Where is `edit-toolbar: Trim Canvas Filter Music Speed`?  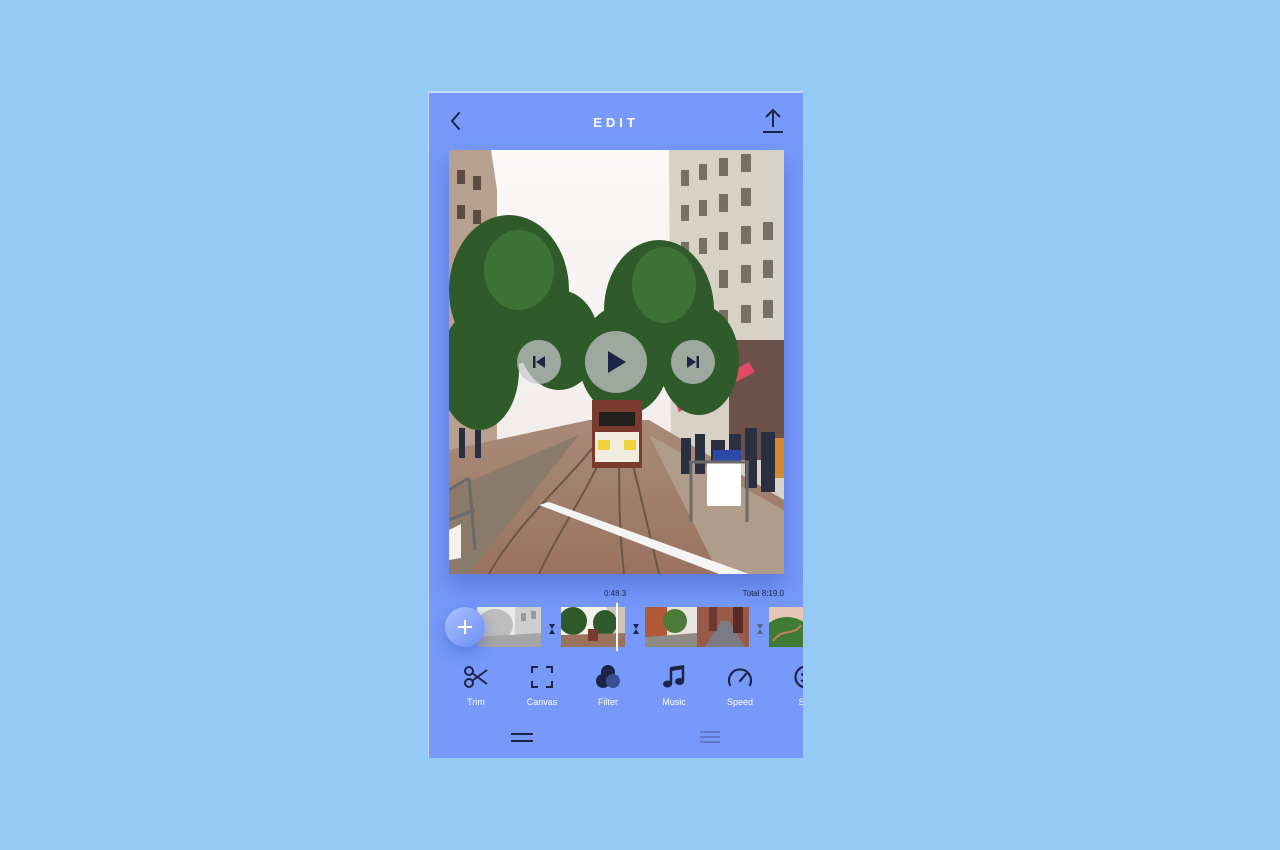
edit-toolbar: Trim Canvas Filter Music Speed is located at coordinates (616, 688).